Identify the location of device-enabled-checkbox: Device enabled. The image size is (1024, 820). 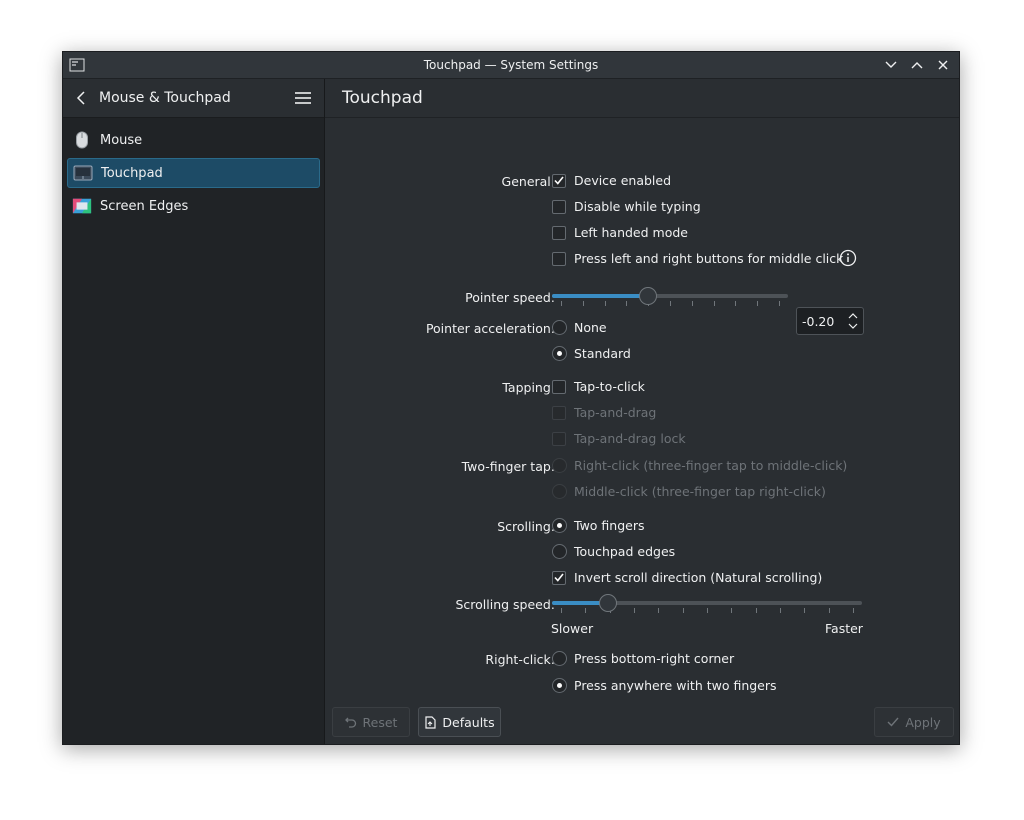
(611, 180).